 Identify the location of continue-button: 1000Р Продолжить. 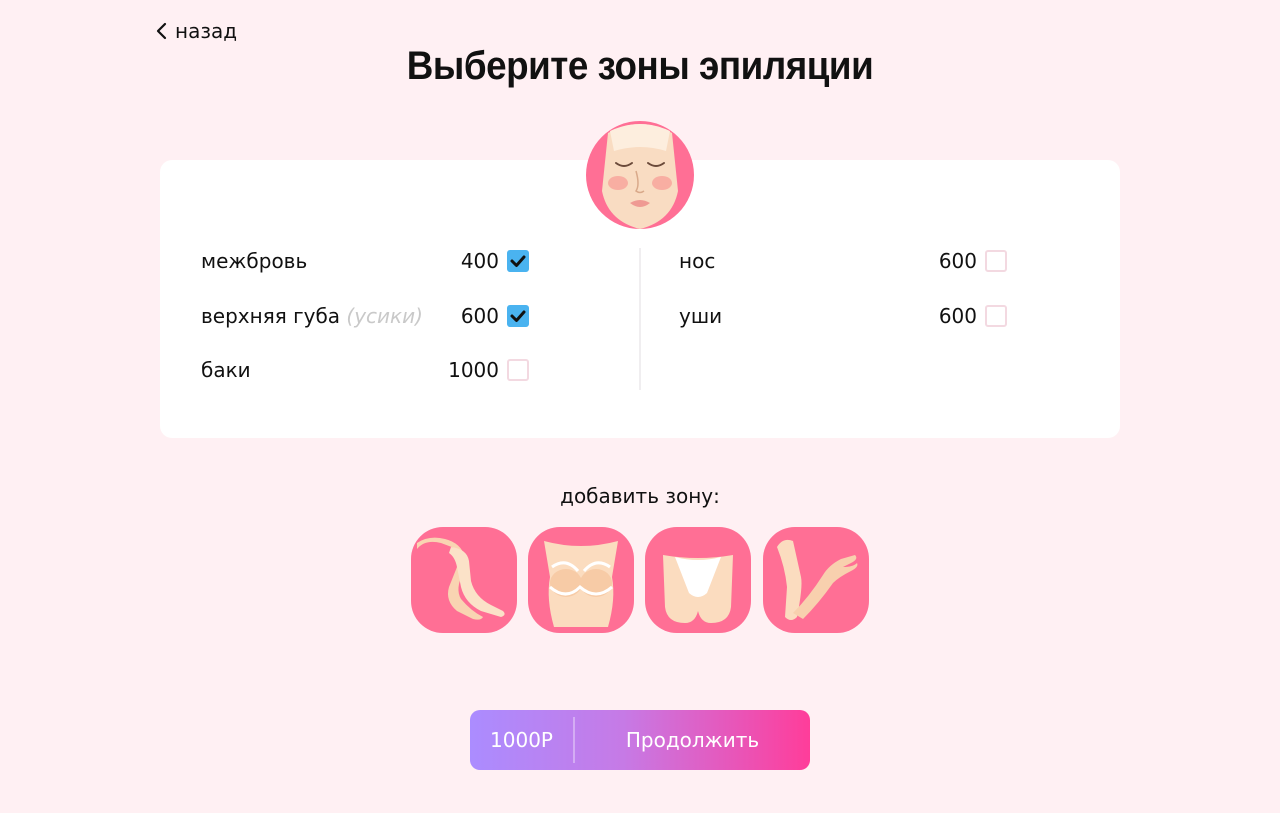
(640, 740).